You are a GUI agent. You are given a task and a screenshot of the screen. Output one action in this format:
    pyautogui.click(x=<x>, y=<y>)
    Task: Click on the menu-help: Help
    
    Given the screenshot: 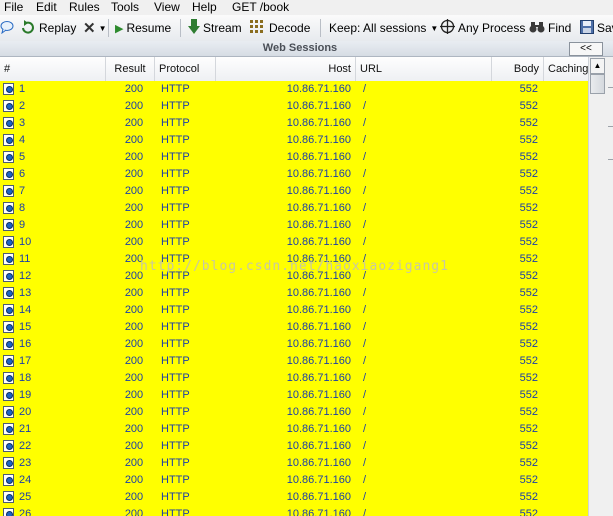 What is the action you would take?
    pyautogui.click(x=204, y=7)
    